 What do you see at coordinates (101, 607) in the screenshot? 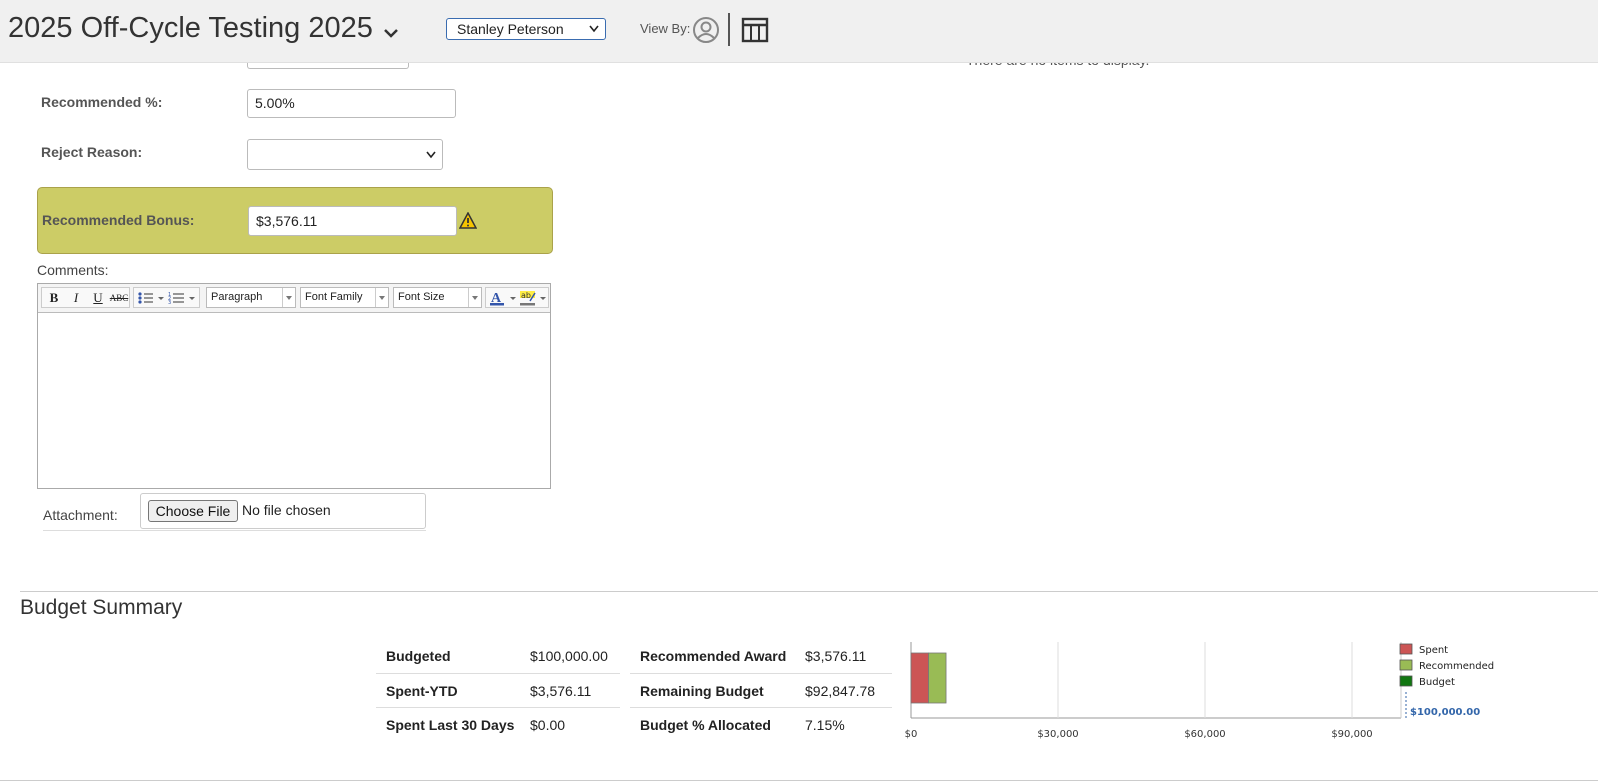
I see `budget-summary-title: Budget Summary` at bounding box center [101, 607].